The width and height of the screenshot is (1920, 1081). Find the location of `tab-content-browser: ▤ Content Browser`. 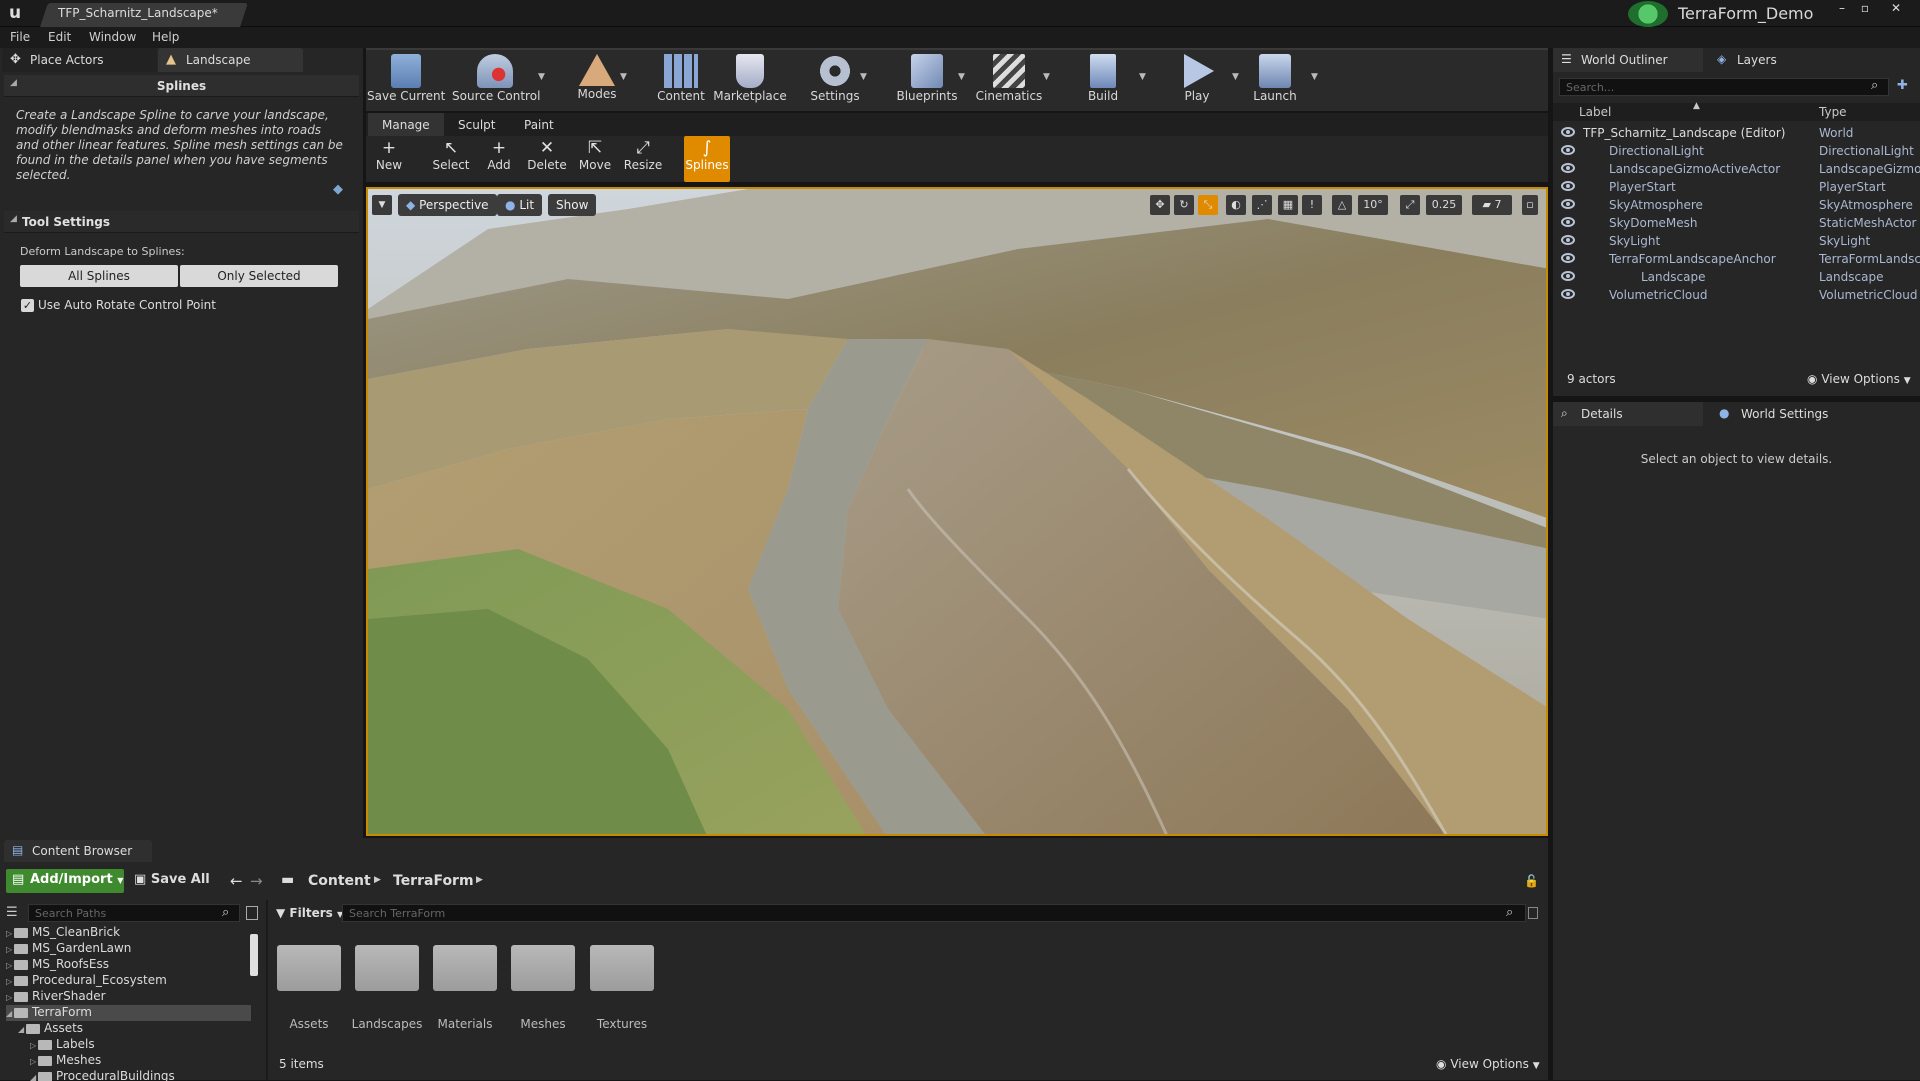

tab-content-browser: ▤ Content Browser is located at coordinates (78, 851).